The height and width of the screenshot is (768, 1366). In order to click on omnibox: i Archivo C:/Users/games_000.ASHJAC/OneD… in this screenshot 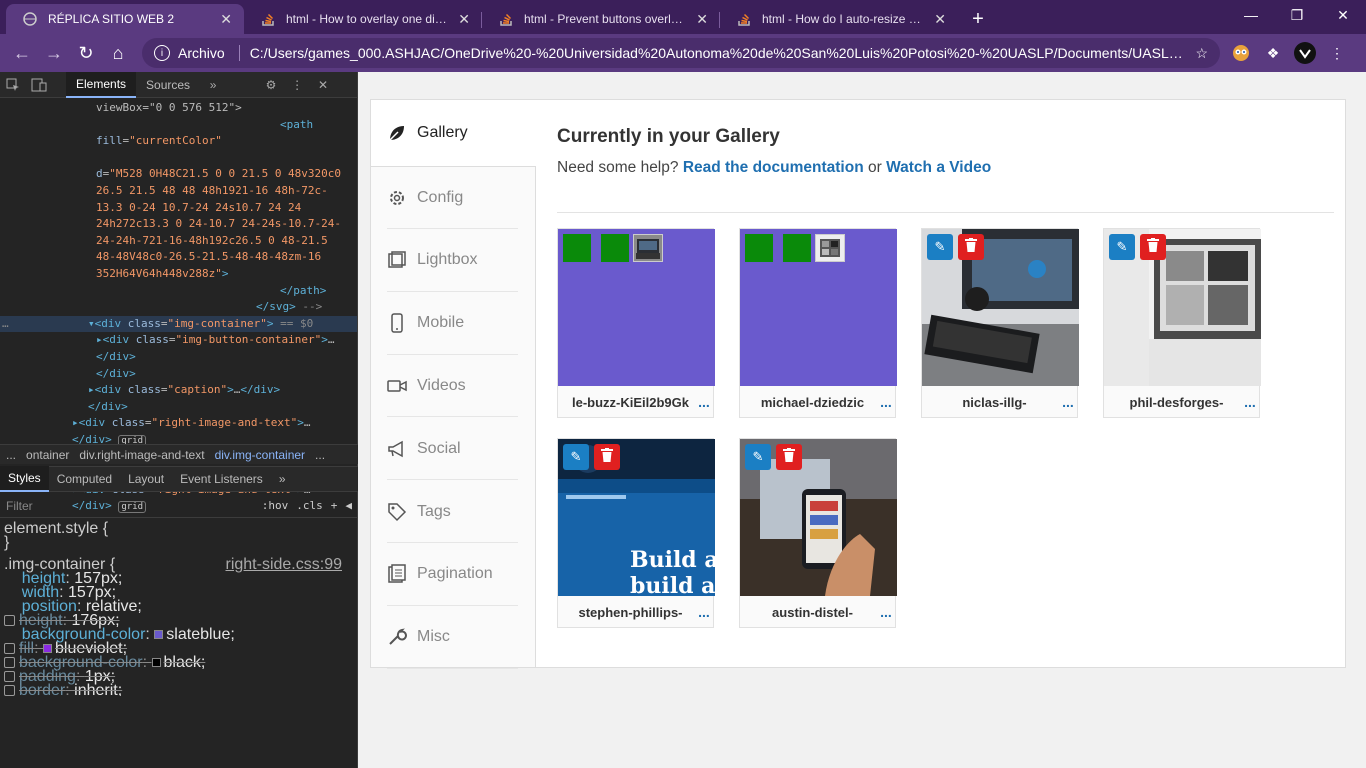, I will do `click(681, 53)`.